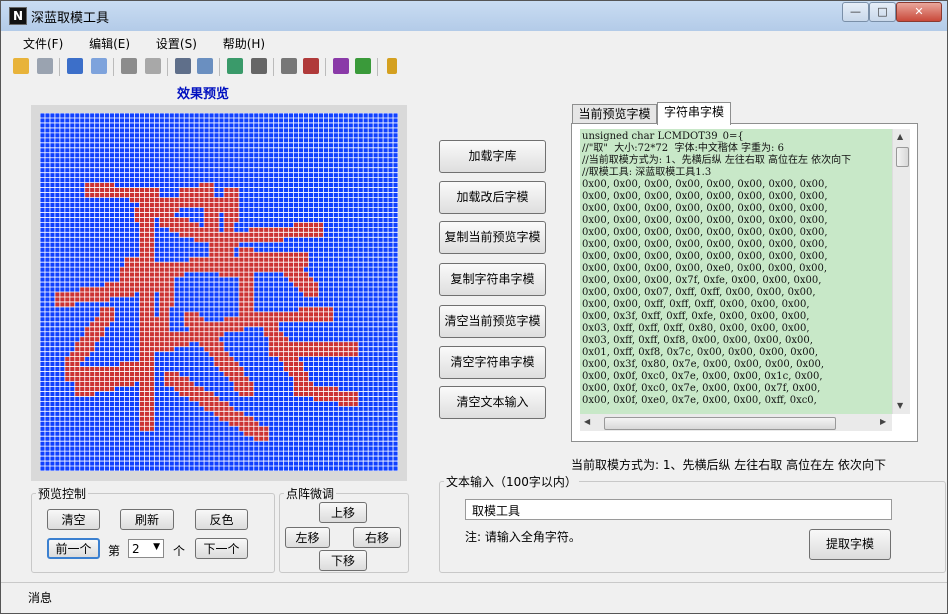 The height and width of the screenshot is (614, 948). What do you see at coordinates (694, 113) in the screenshot?
I see `tab-string: 字符串字模` at bounding box center [694, 113].